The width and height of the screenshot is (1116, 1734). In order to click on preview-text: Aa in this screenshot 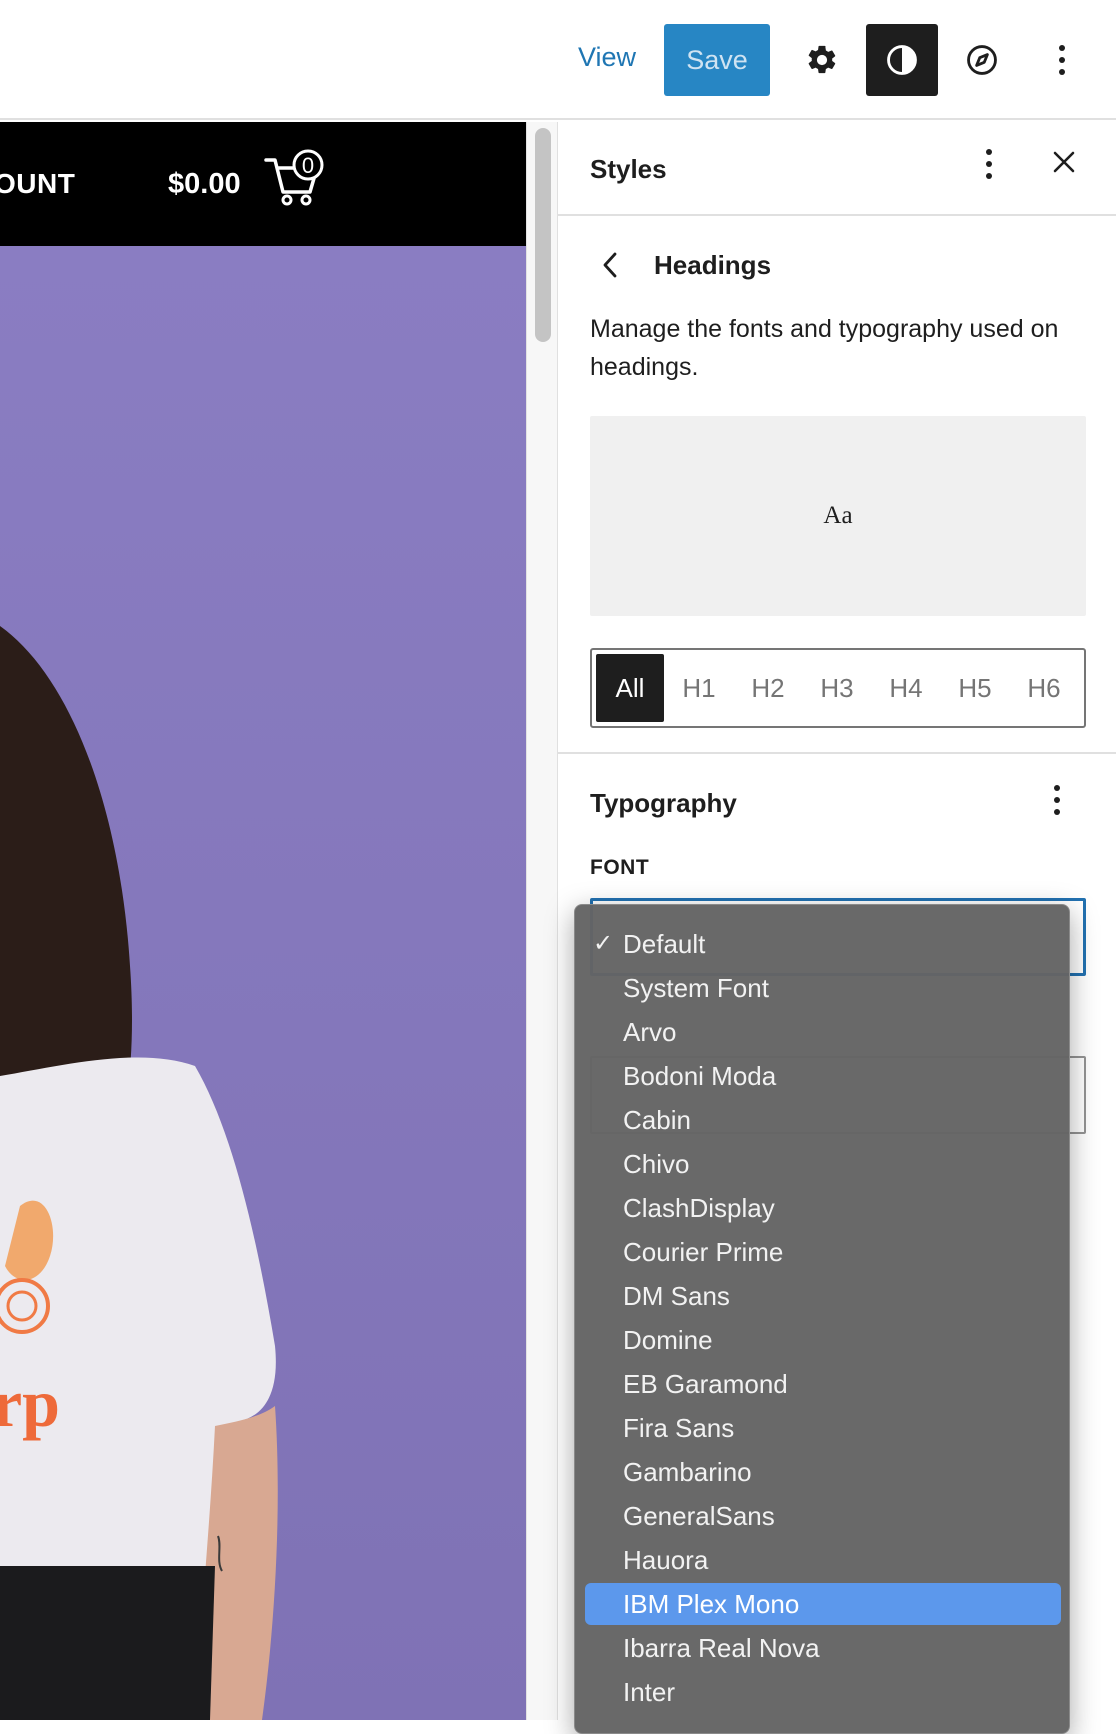, I will do `click(838, 515)`.